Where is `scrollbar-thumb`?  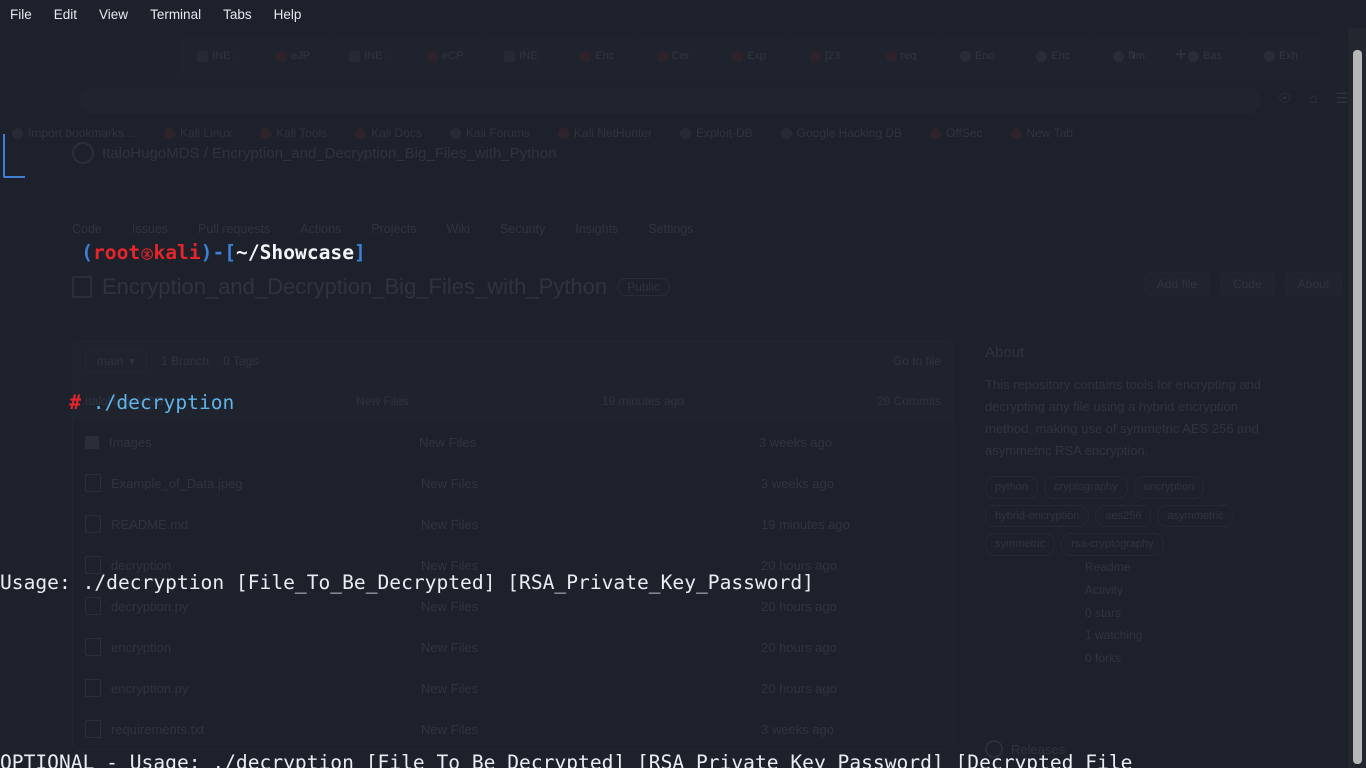
scrollbar-thumb is located at coordinates (1357, 407).